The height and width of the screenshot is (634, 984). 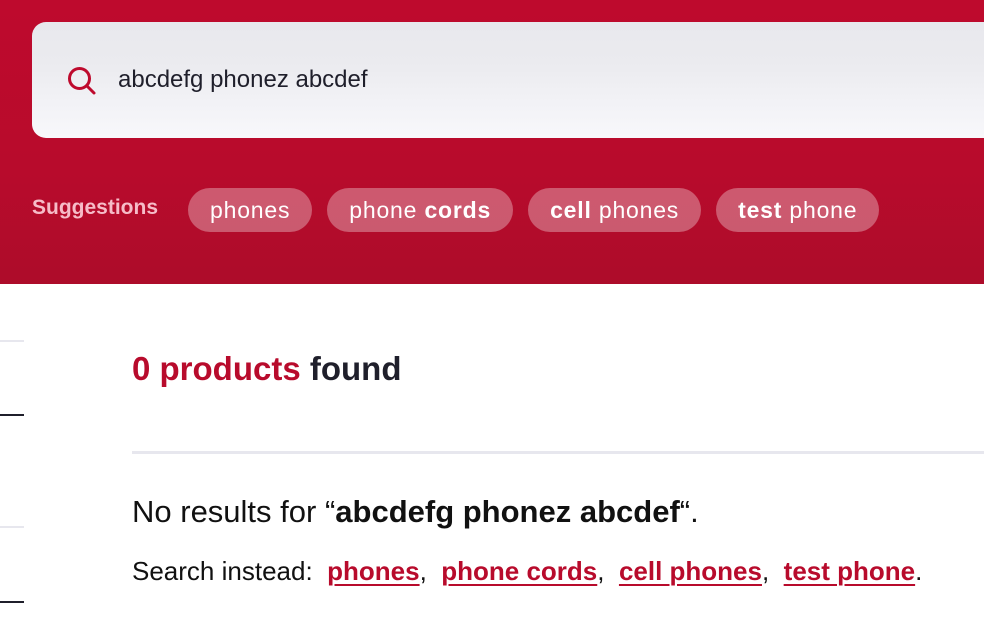 I want to click on search-instead-link-phone-cords: phone cords, so click(x=519, y=571).